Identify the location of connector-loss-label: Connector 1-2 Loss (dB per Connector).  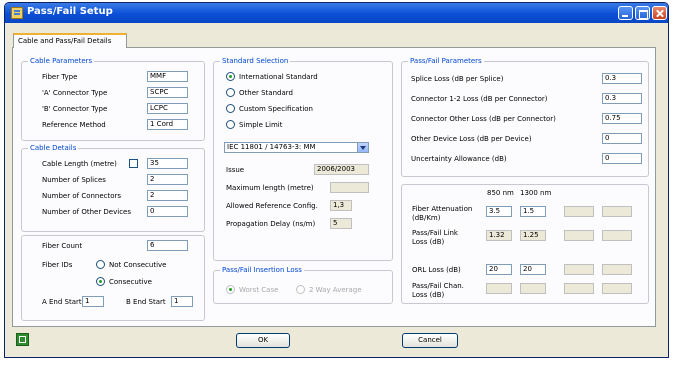
(479, 99).